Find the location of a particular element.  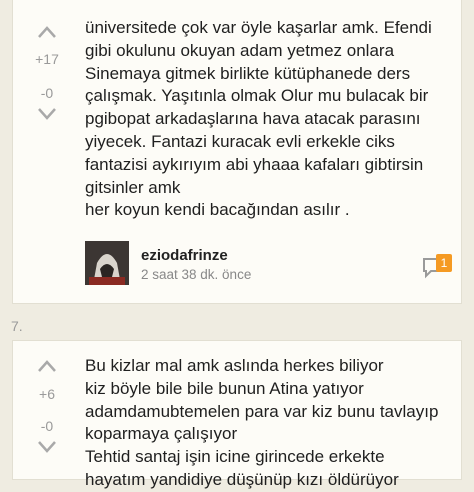

entry-line: kiz böyle bile bile bunun Atina yatıyor is located at coordinates (224, 388).